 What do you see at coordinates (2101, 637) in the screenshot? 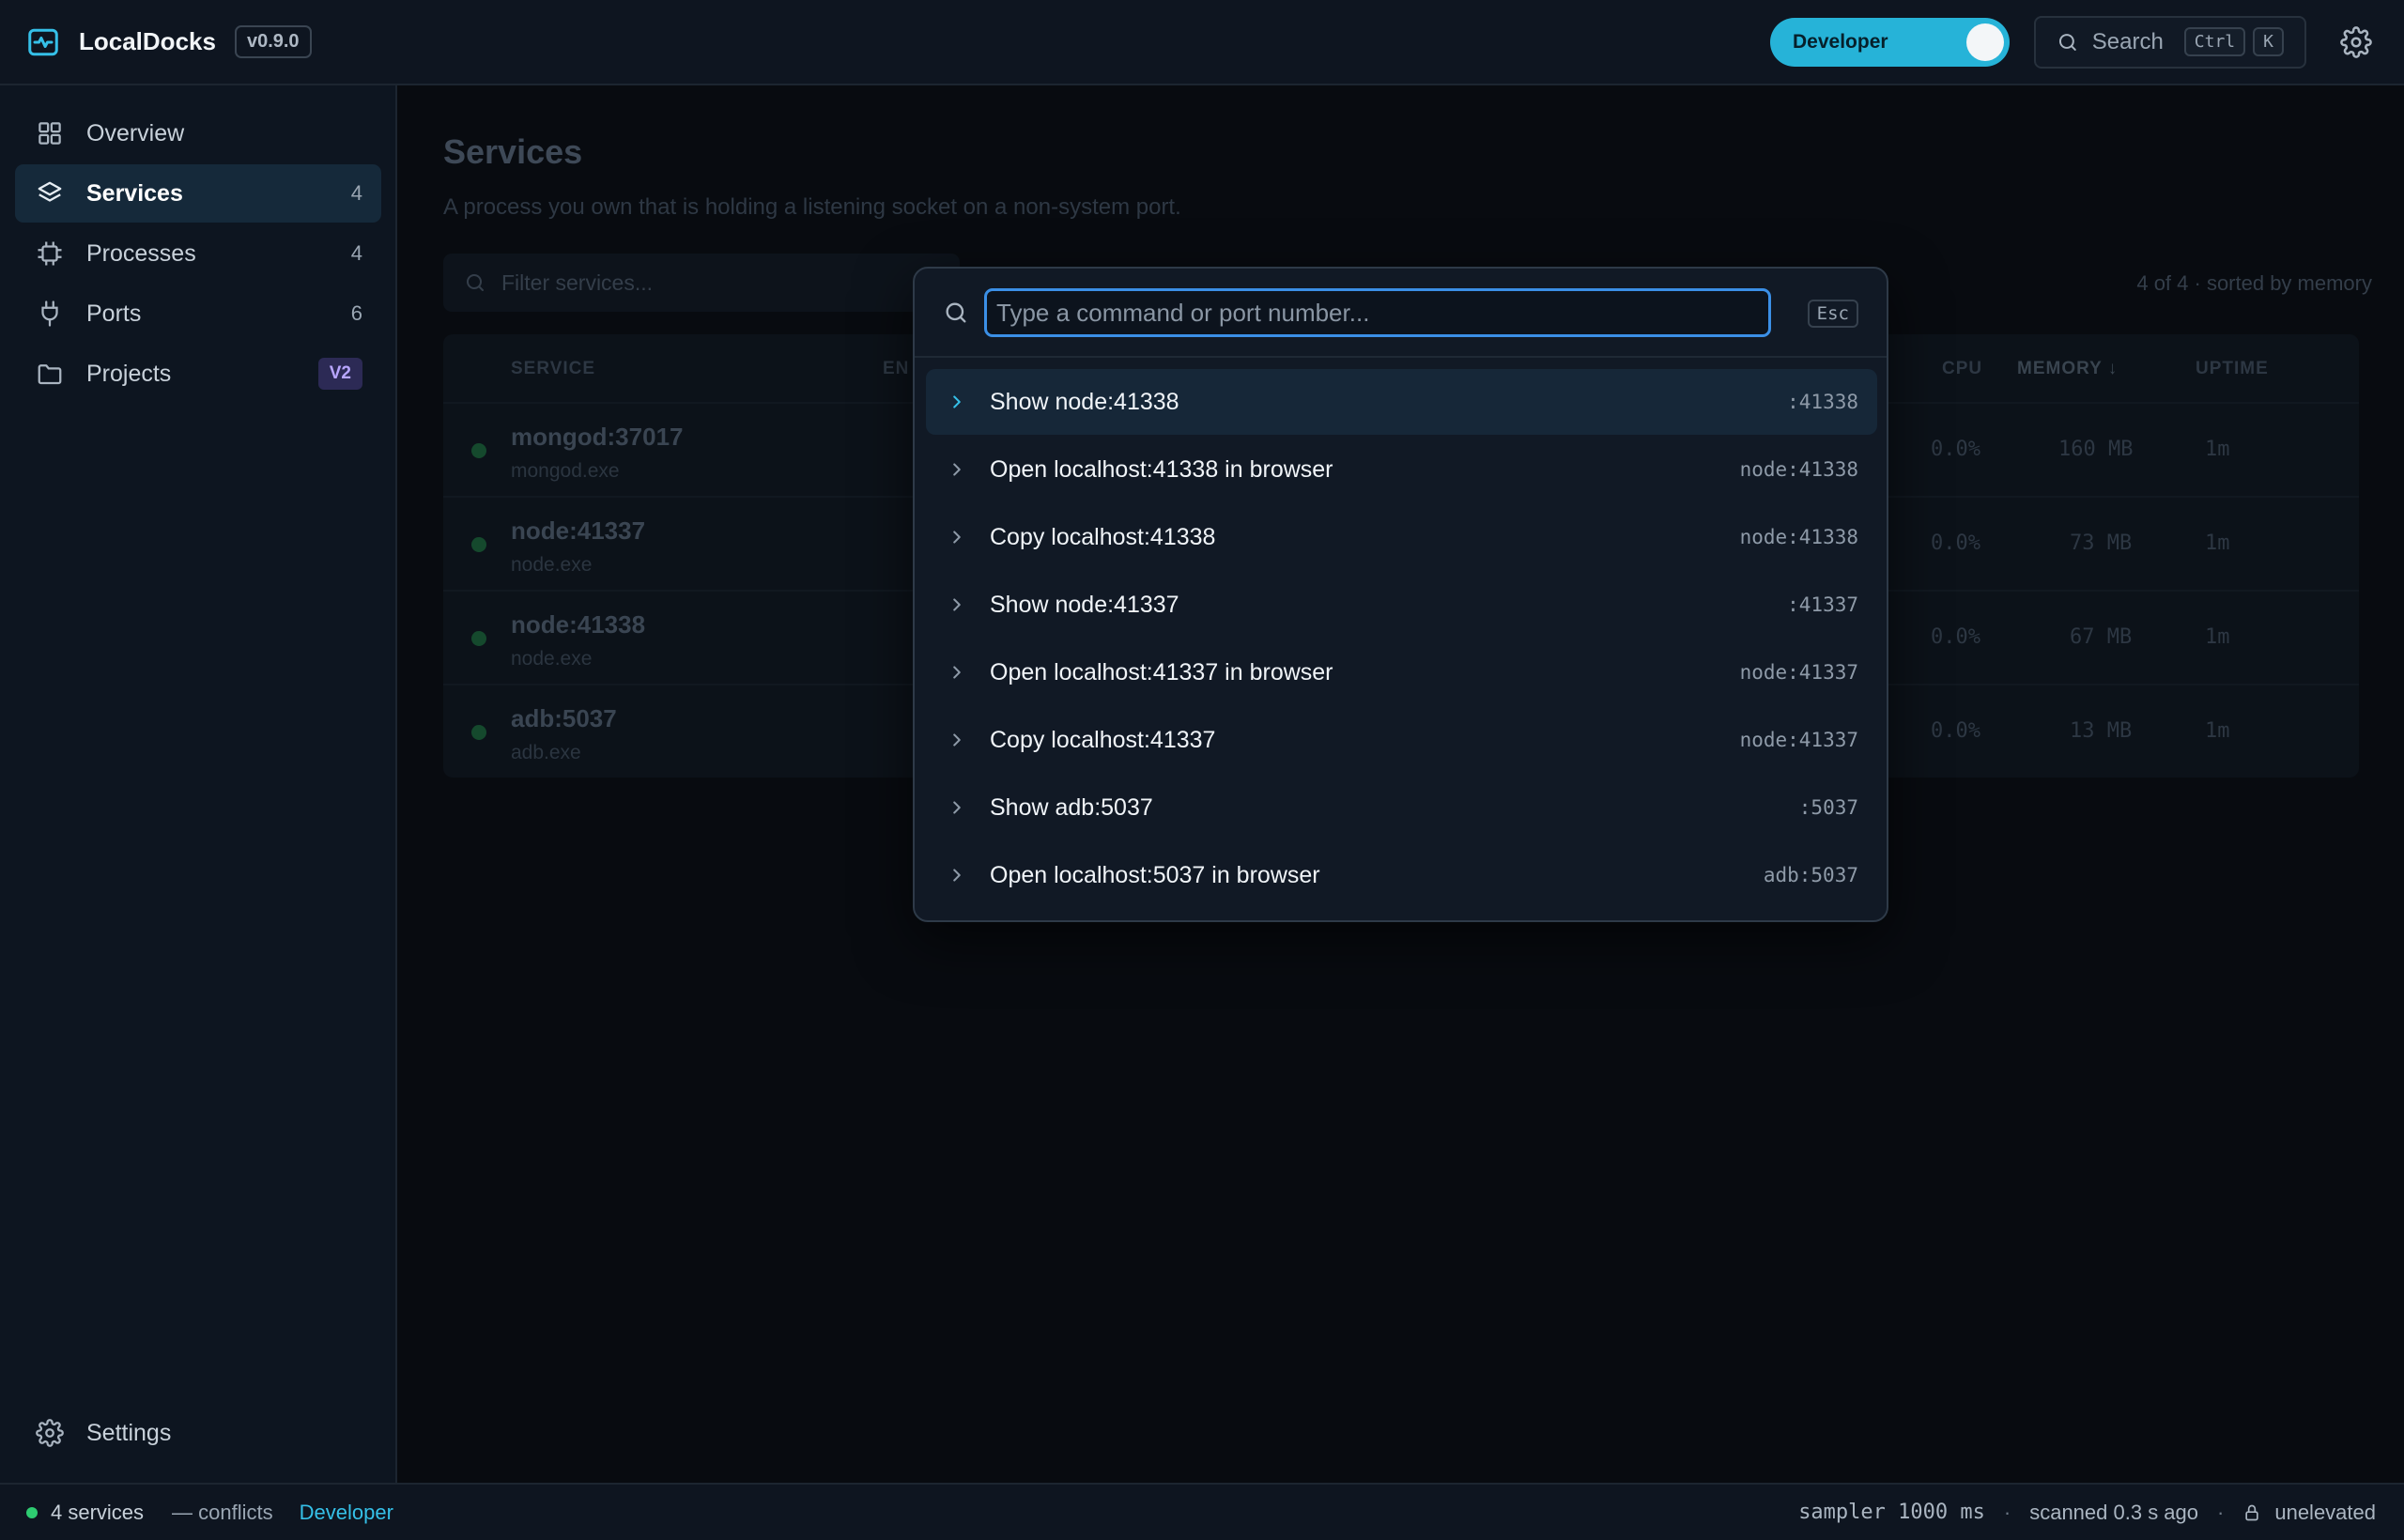
I see `memory-value: 67 MB` at bounding box center [2101, 637].